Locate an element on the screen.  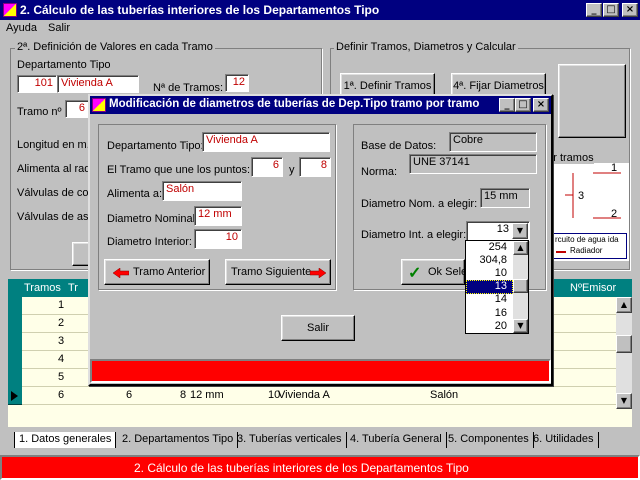
tab-tuberia-general: 4. Tubería General is located at coordinates (396, 440).